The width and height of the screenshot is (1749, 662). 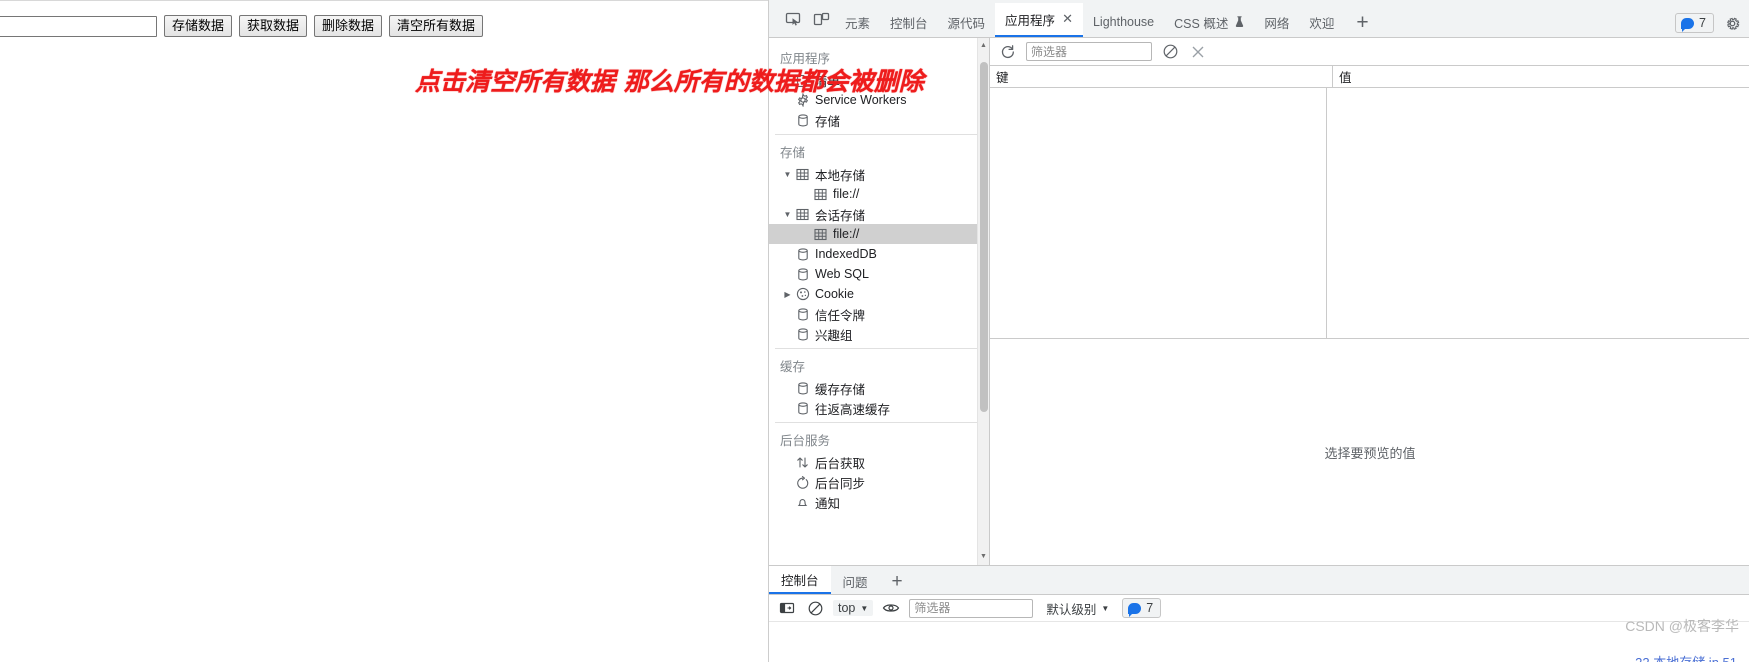 I want to click on inspect-element-icon, so click(x=793, y=19).